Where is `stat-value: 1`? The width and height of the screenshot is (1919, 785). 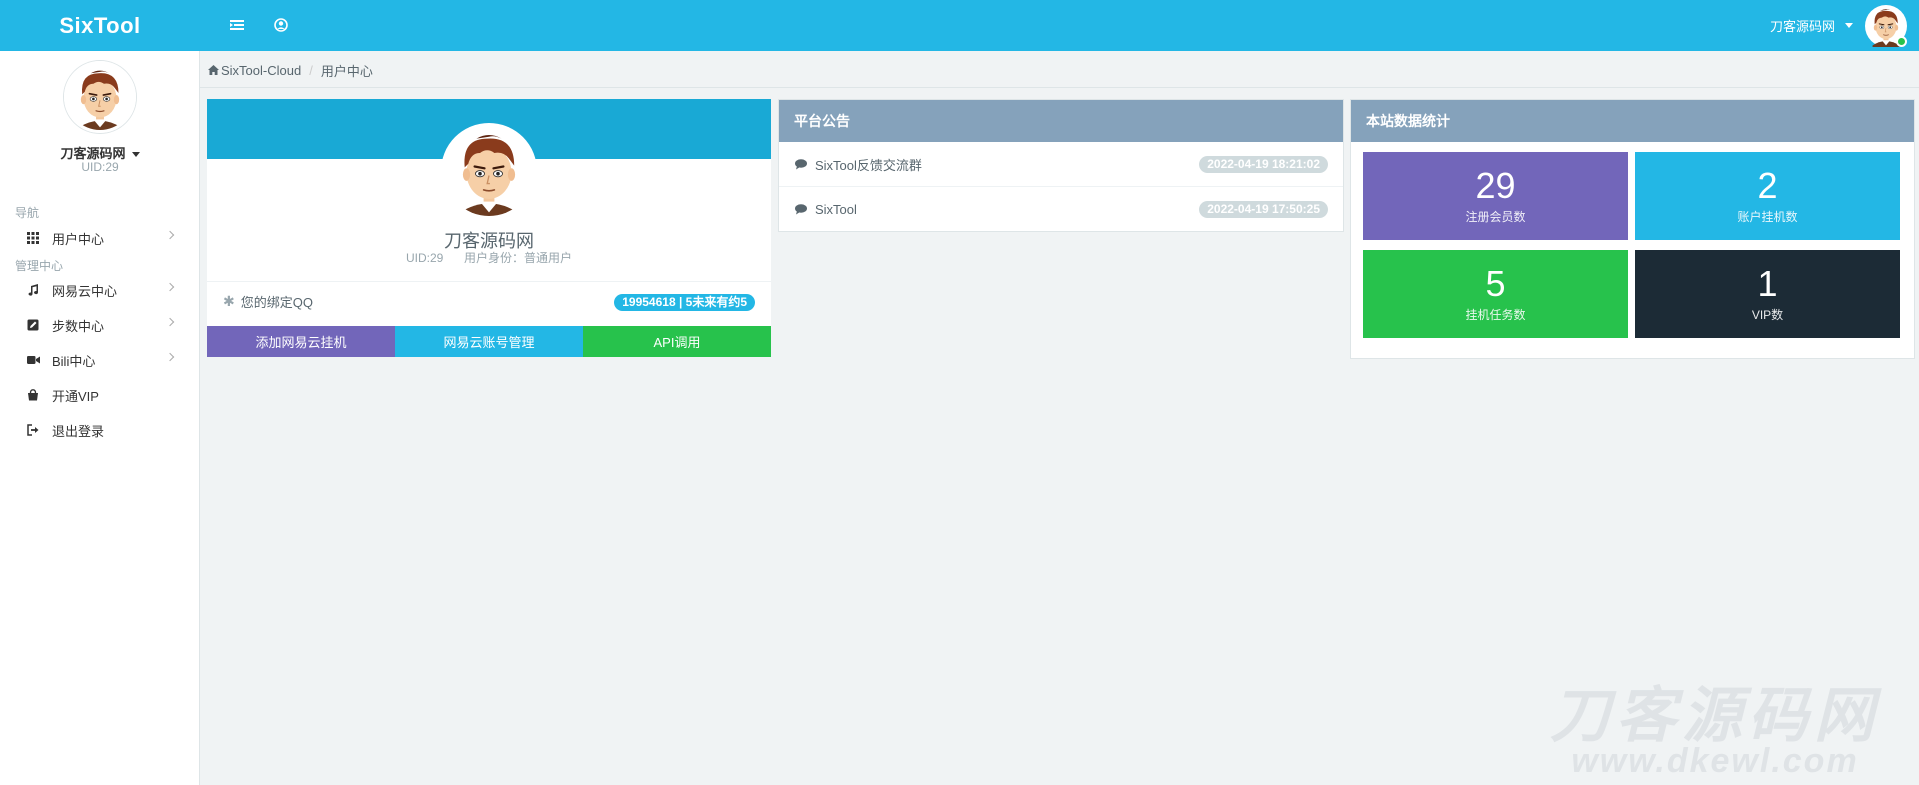
stat-value: 1 is located at coordinates (1767, 283).